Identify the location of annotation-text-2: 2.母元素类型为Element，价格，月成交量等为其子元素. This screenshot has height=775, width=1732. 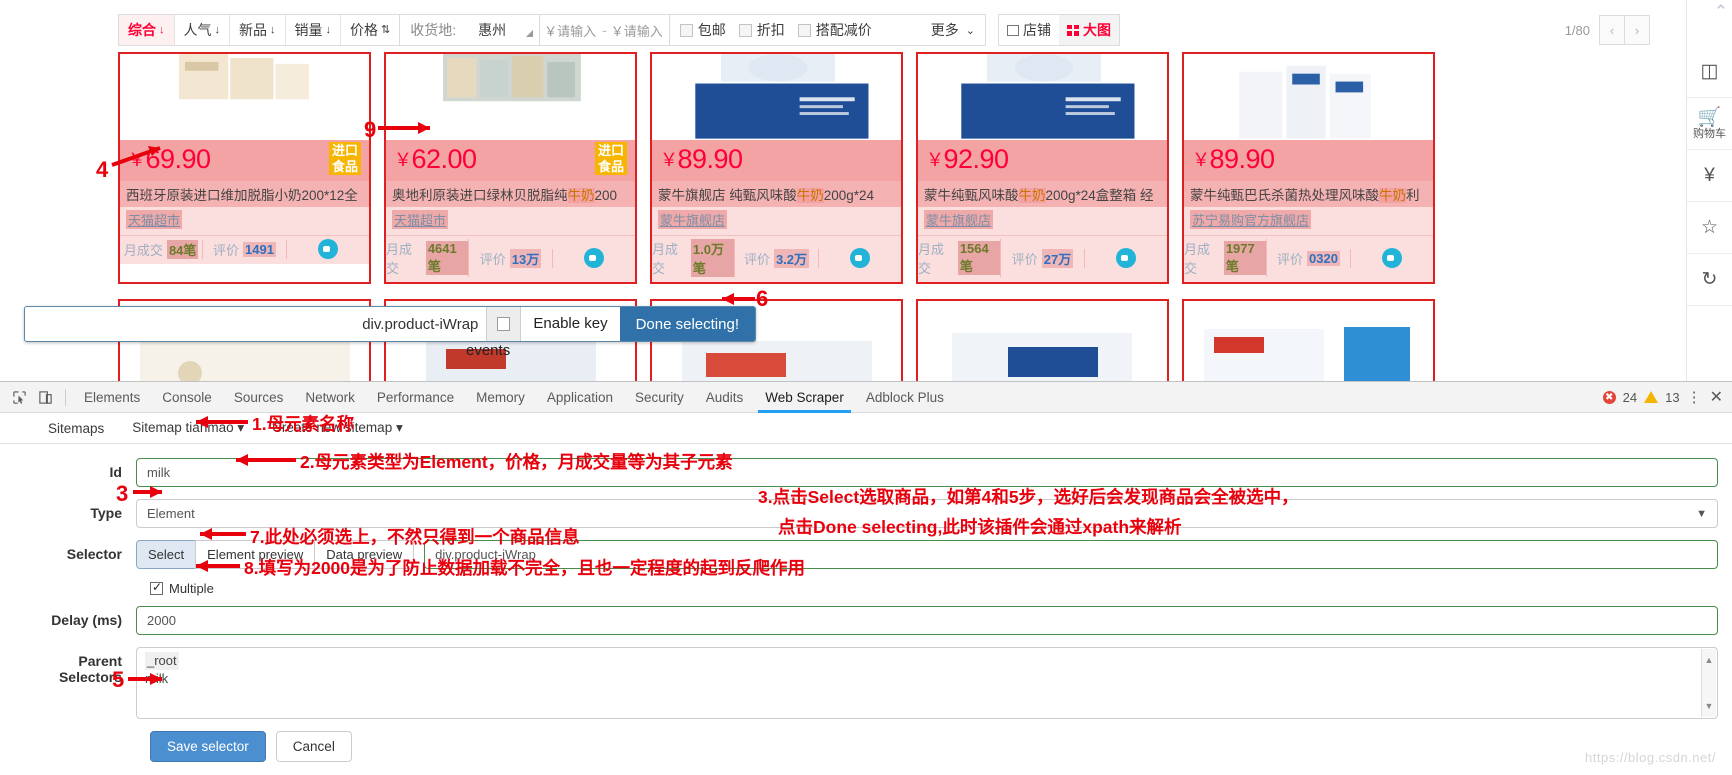
(516, 462).